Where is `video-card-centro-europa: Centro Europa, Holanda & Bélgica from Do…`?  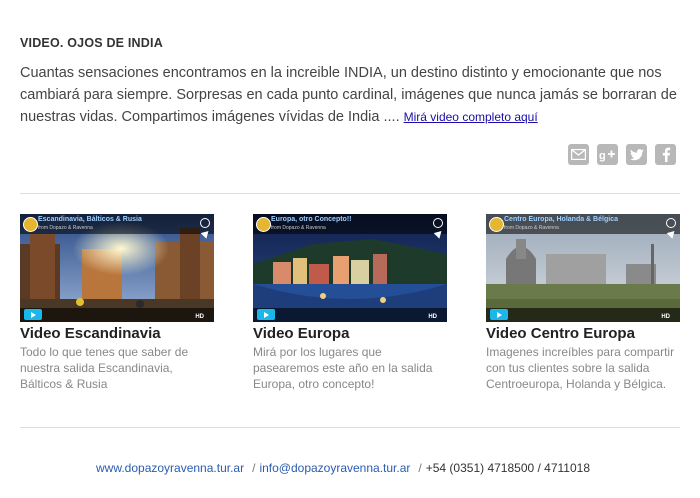
video-card-centro-europa: Centro Europa, Holanda & Bélgica from Do… is located at coordinates (583, 303).